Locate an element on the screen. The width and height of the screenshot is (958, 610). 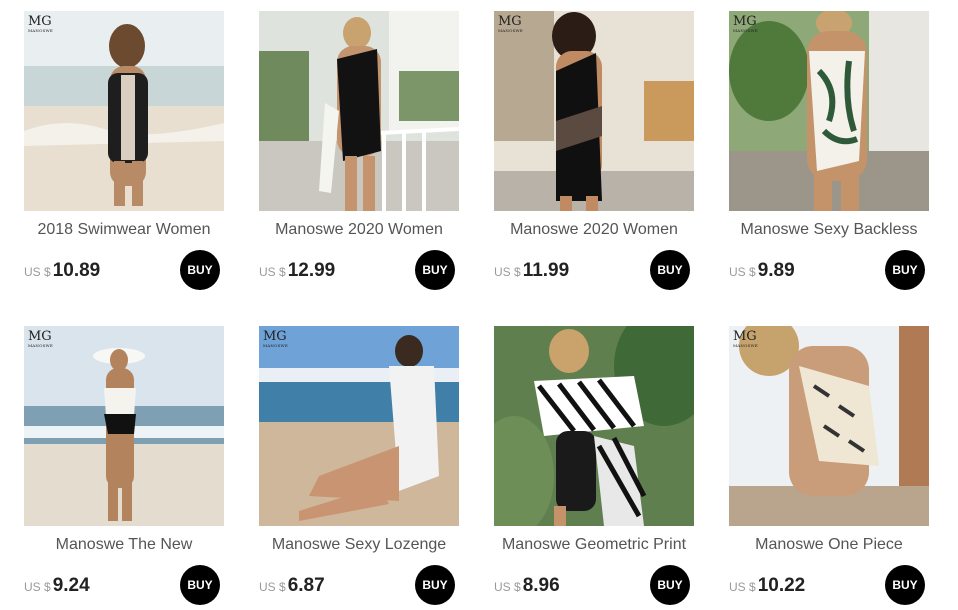
price-amount: 6.87 is located at coordinates (306, 585).